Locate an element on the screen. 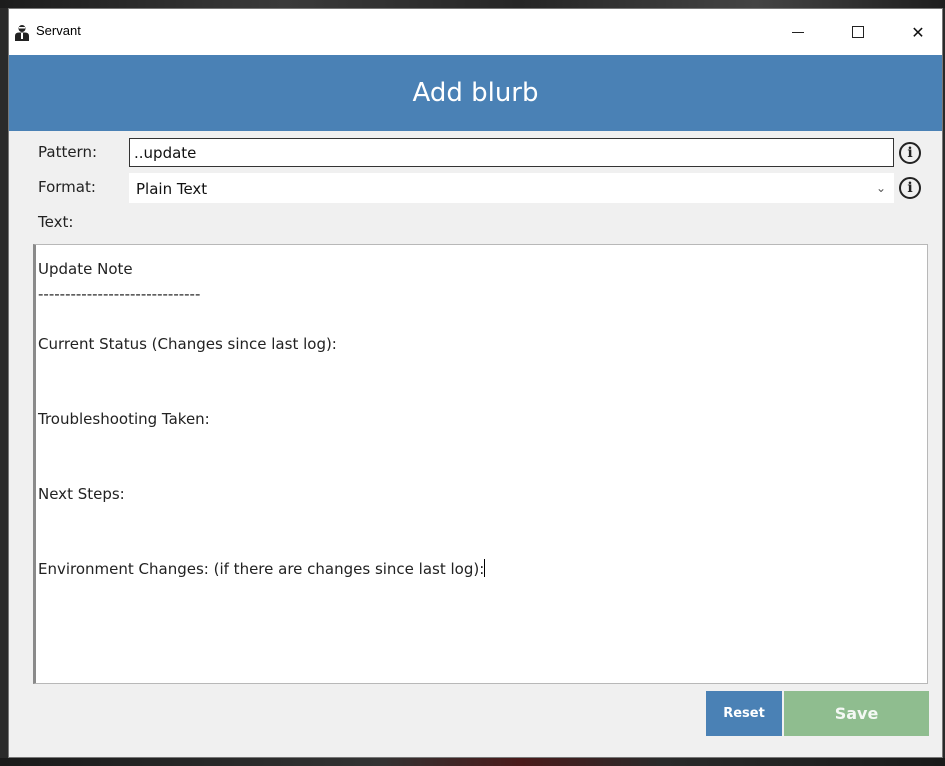 This screenshot has width=945, height=766. reset-button: Reset is located at coordinates (744, 713).